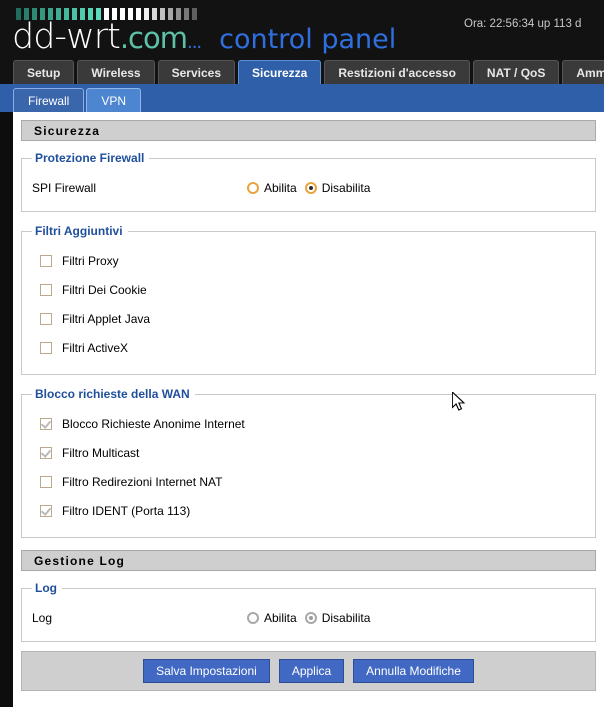 This screenshot has width=604, height=707. Describe the element at coordinates (126, 510) in the screenshot. I see `checkbox-label: Filtro IDENT (Porta 113)` at that location.